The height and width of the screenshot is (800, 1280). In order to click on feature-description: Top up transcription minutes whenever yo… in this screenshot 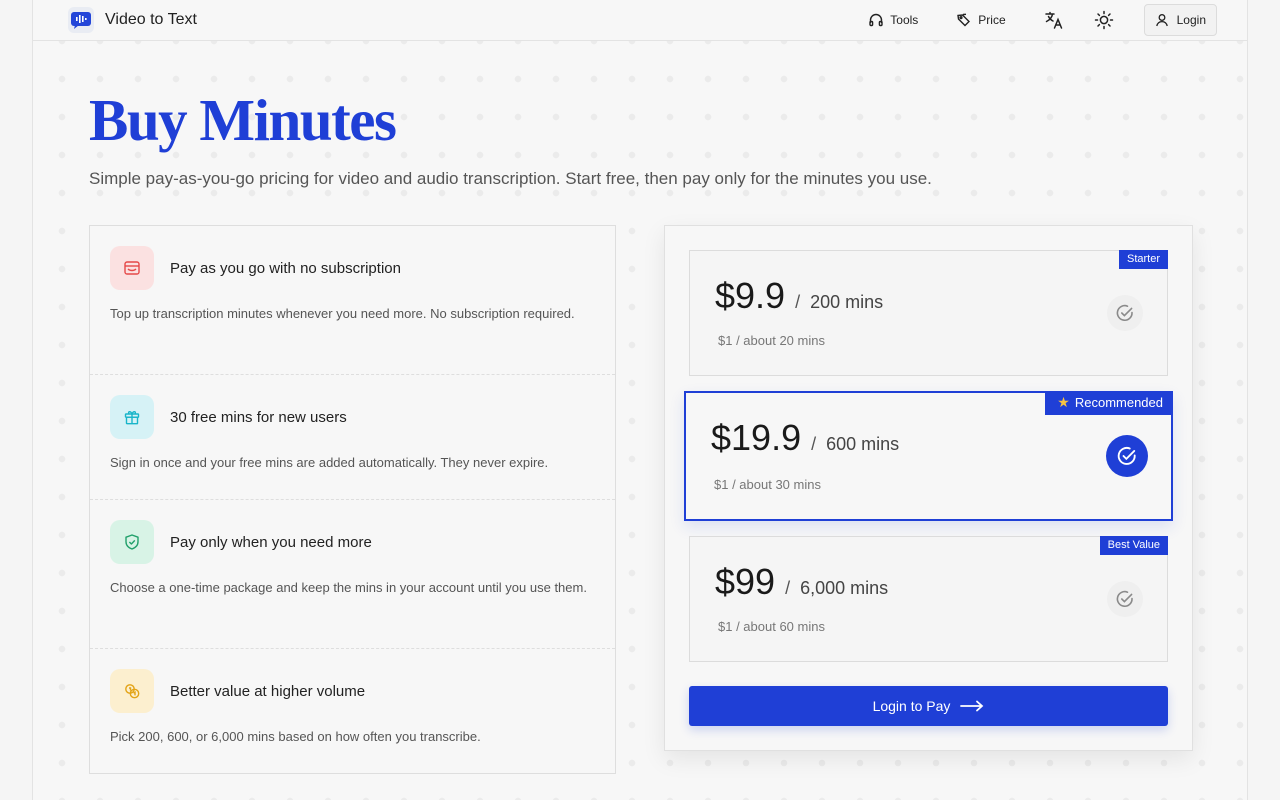, I will do `click(342, 313)`.